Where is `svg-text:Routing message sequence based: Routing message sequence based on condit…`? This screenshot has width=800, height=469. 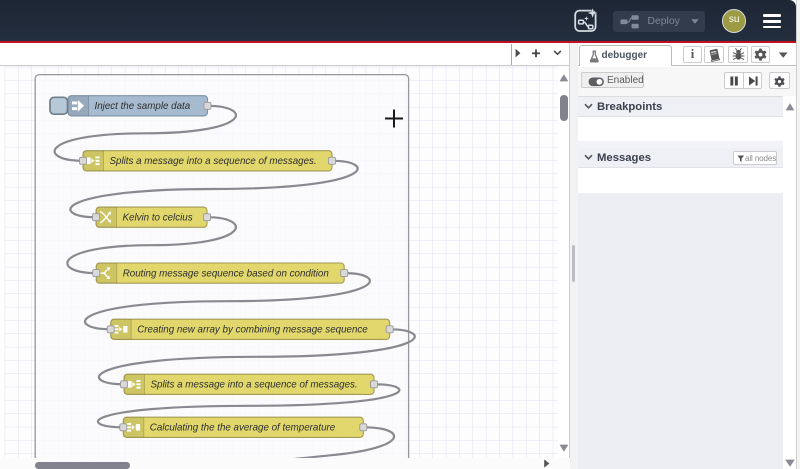 svg-text:Routing message sequence based: Routing message sequence based on condit… is located at coordinates (226, 273).